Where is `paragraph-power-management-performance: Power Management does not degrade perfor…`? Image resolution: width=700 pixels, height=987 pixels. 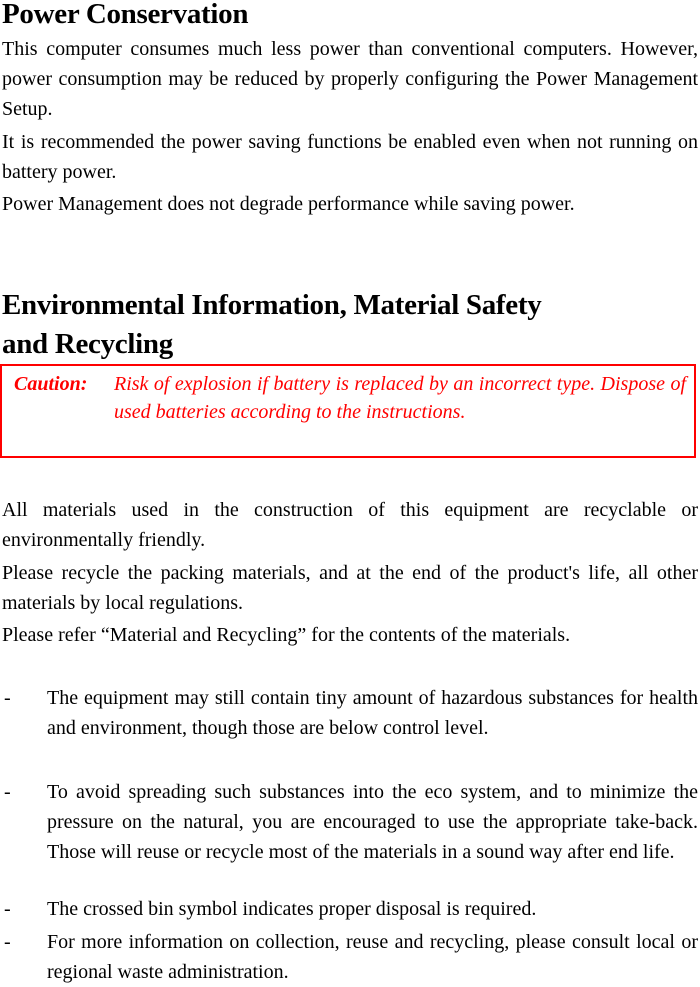
paragraph-power-management-performance: Power Management does not degrade perfor… is located at coordinates (288, 204).